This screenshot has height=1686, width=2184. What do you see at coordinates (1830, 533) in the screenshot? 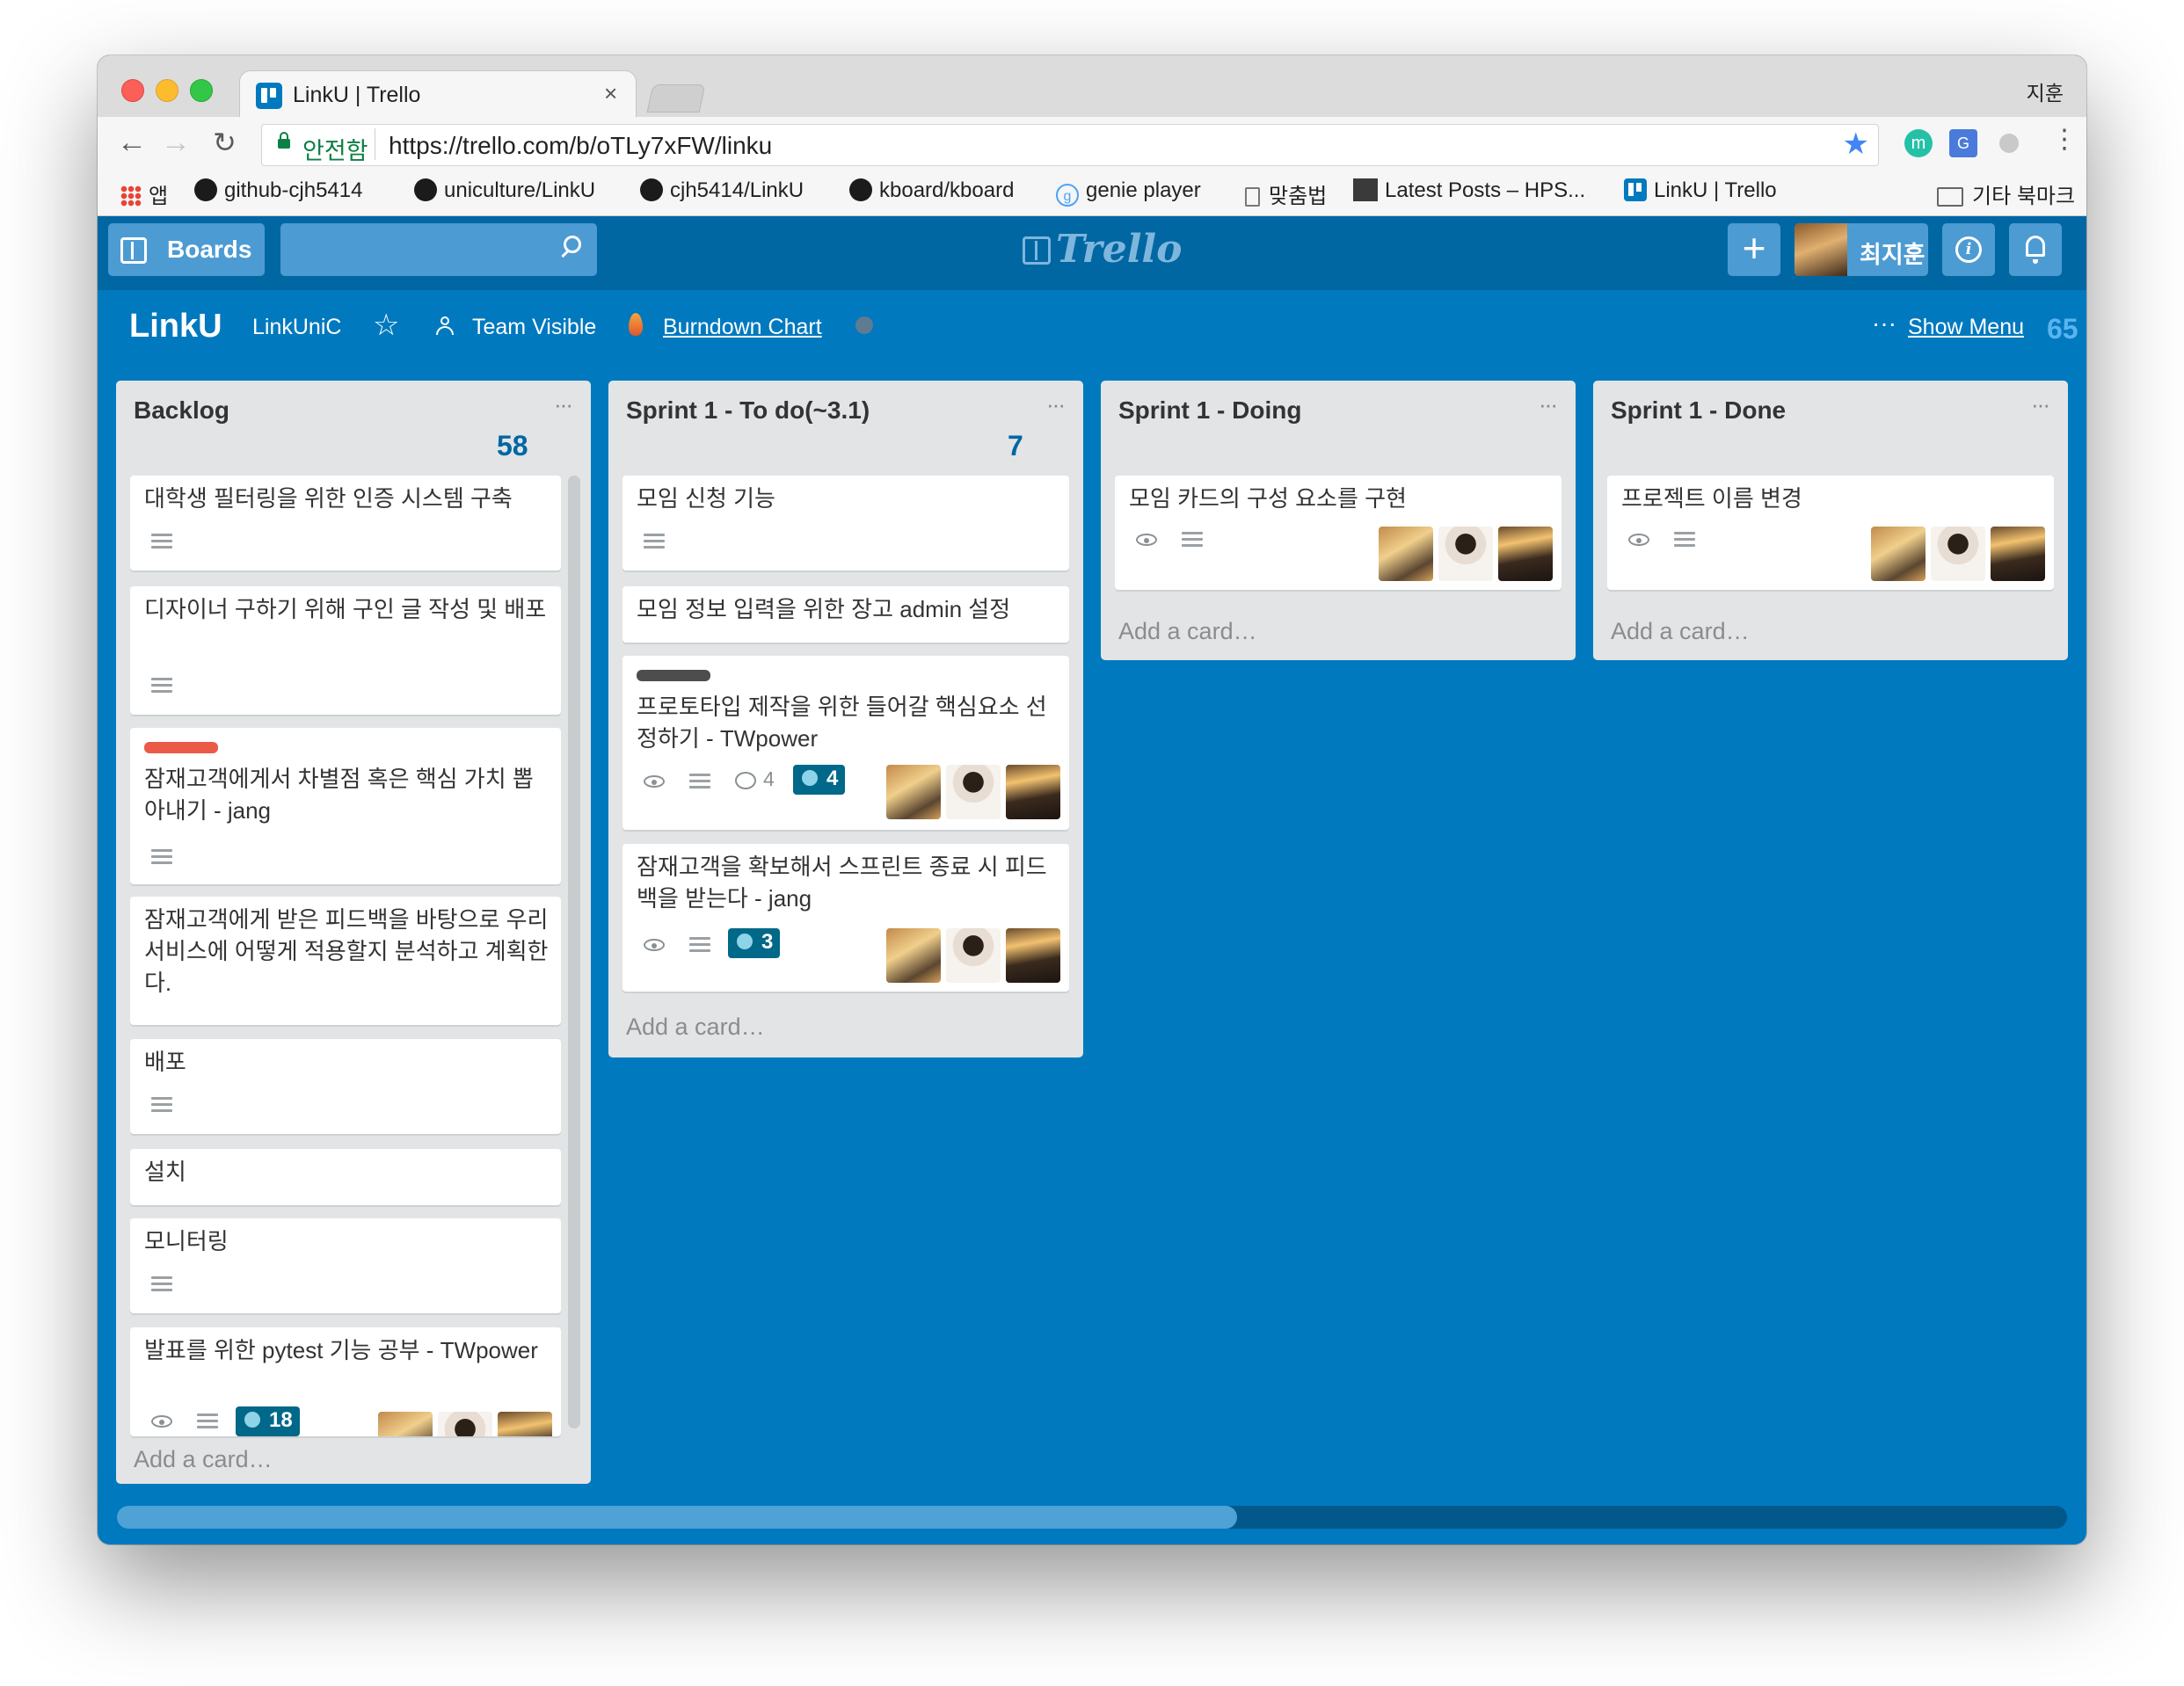
I see `card: 프로젝트 이름 변경` at bounding box center [1830, 533].